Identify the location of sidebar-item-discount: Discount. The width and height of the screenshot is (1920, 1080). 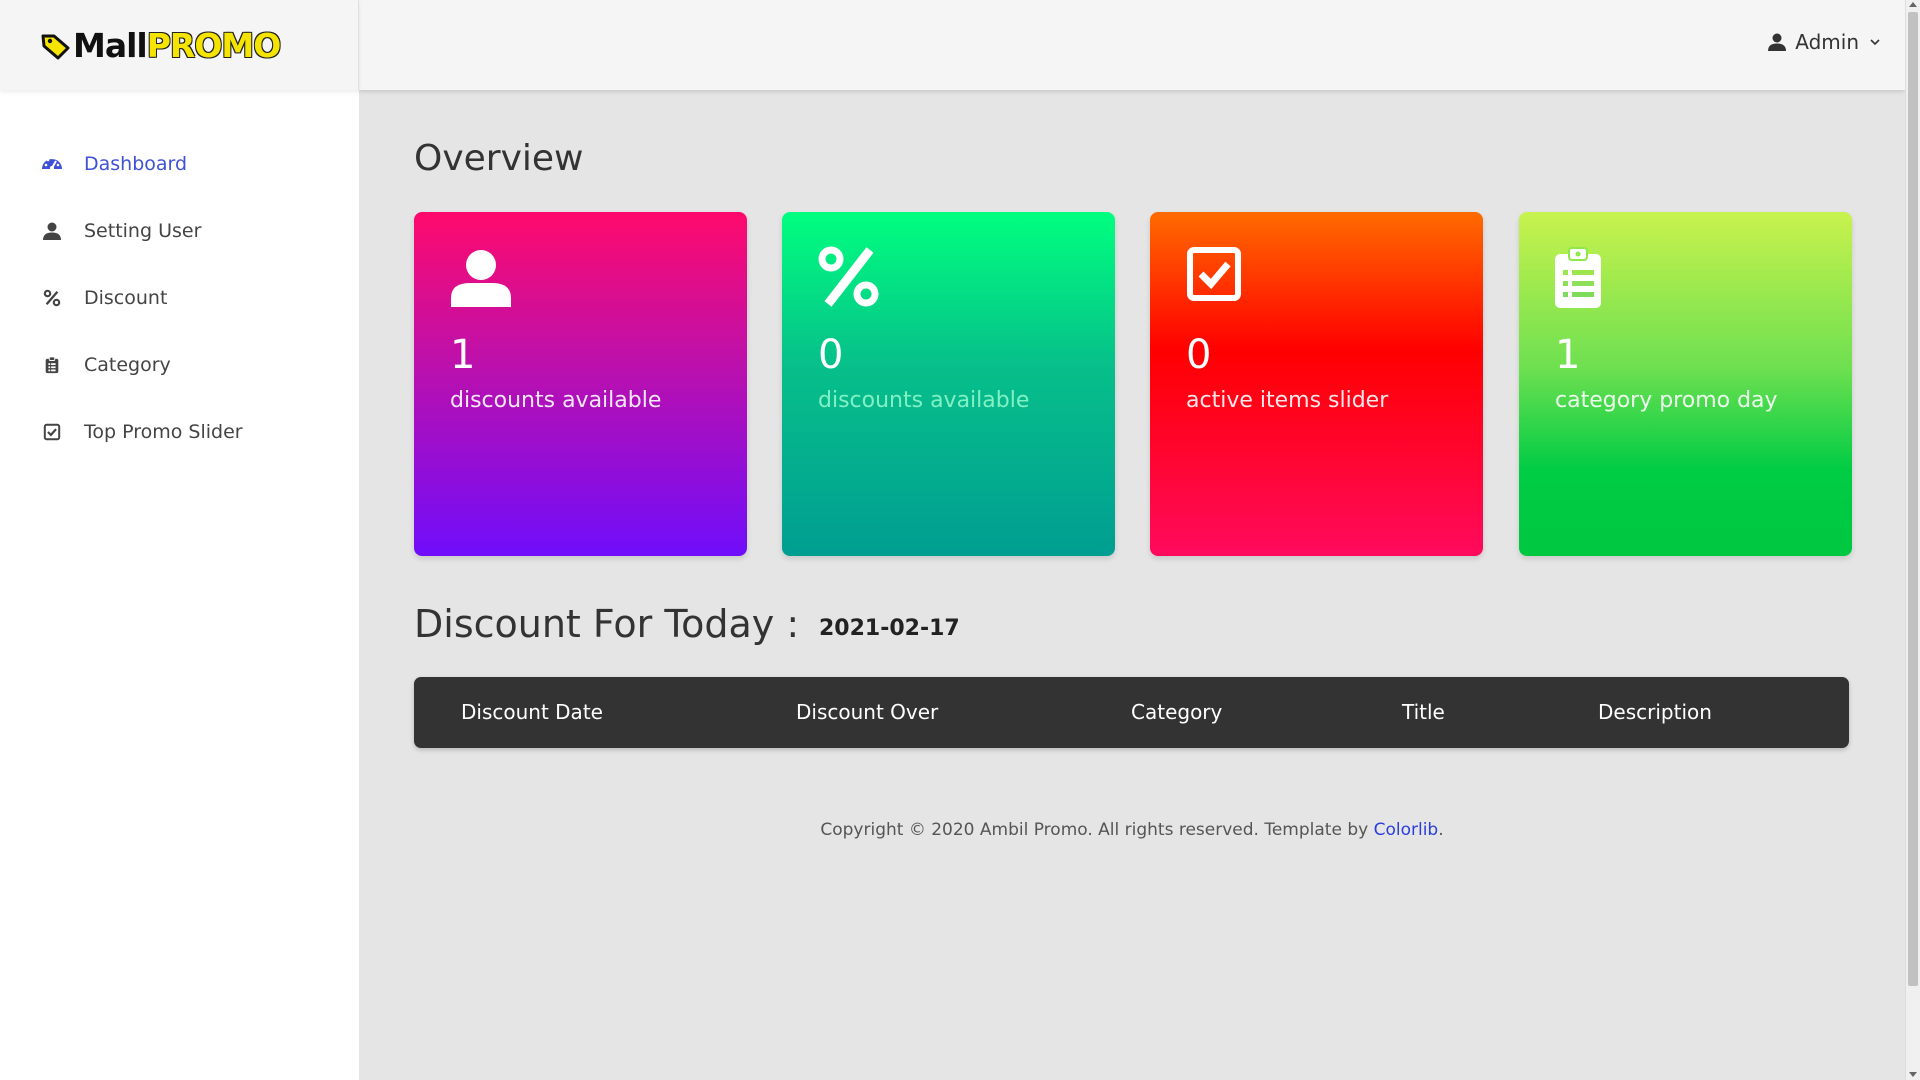
(103, 298).